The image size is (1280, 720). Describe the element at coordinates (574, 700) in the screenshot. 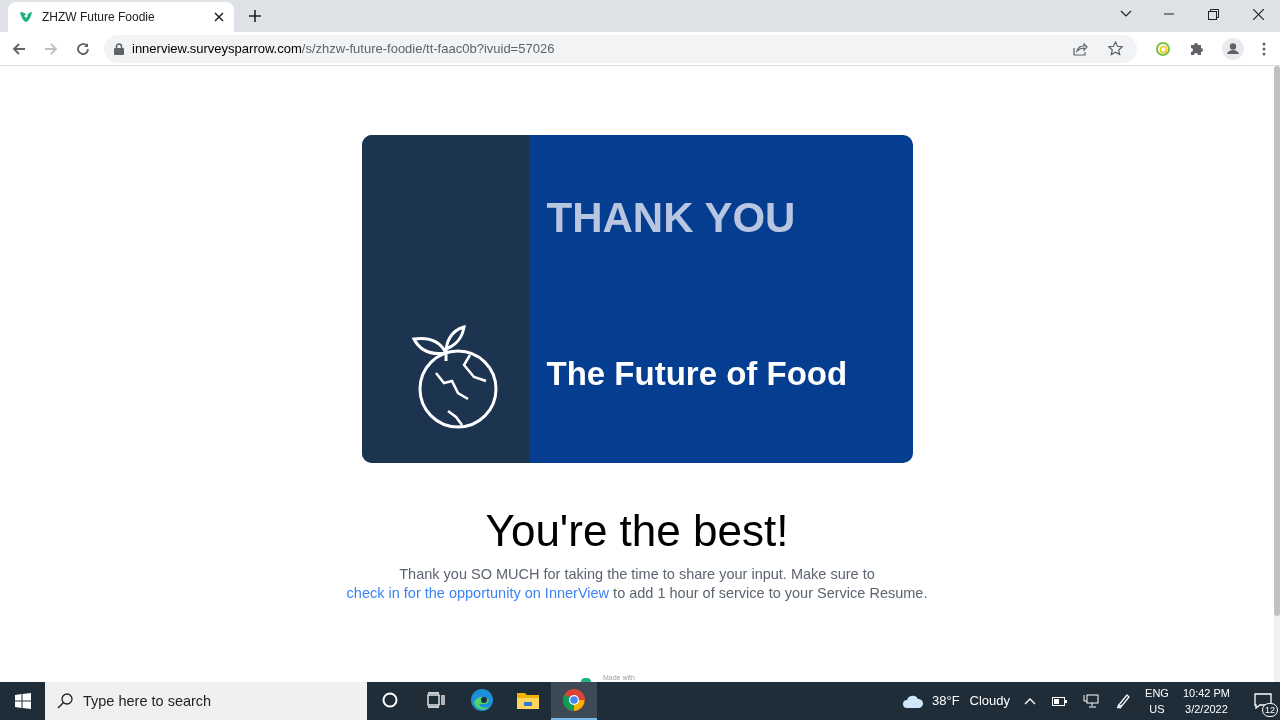

I see `chrome-browser-icon` at that location.